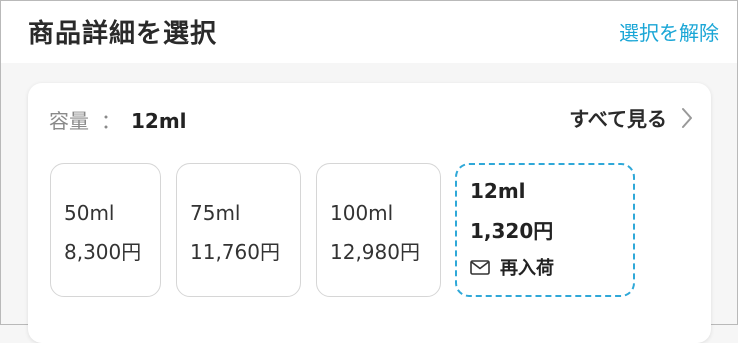 Image resolution: width=738 pixels, height=343 pixels. I want to click on restock-label: 再入荷, so click(527, 268).